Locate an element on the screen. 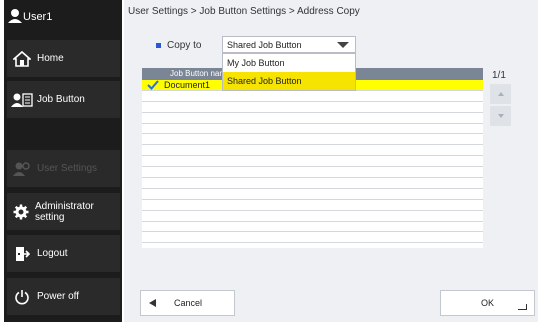  sidebar-item-home: Home is located at coordinates (63, 58).